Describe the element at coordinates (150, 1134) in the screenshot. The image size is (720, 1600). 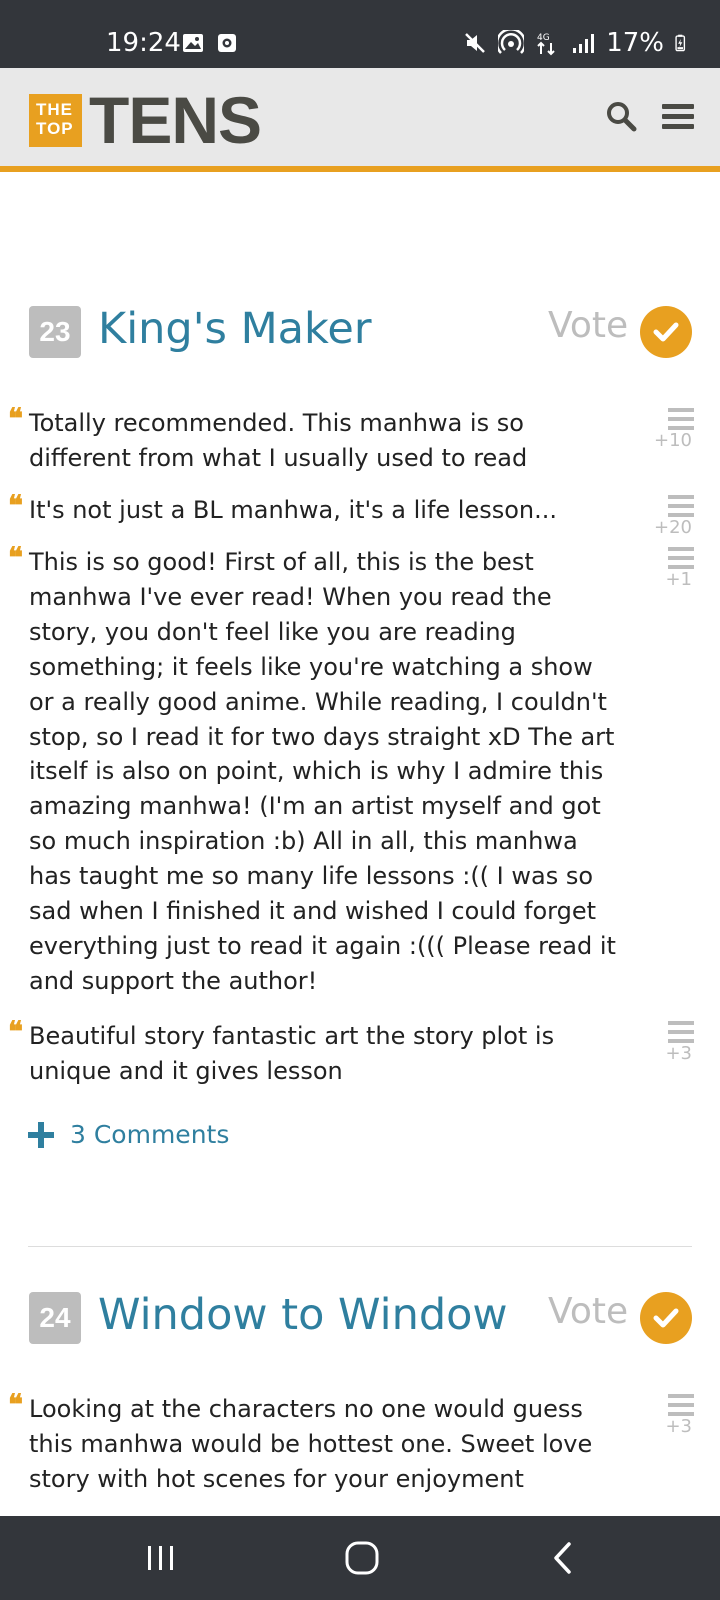
I see `comments-label: 3 Comments` at that location.